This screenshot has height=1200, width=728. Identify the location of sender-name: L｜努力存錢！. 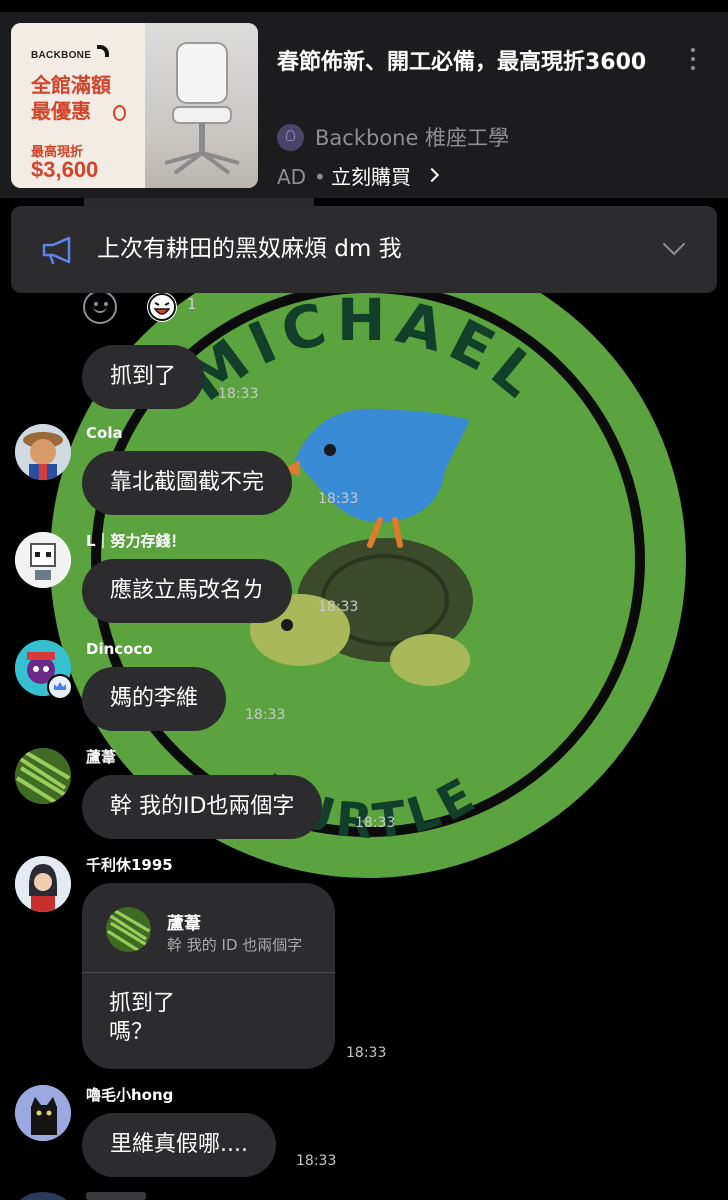
(136, 541).